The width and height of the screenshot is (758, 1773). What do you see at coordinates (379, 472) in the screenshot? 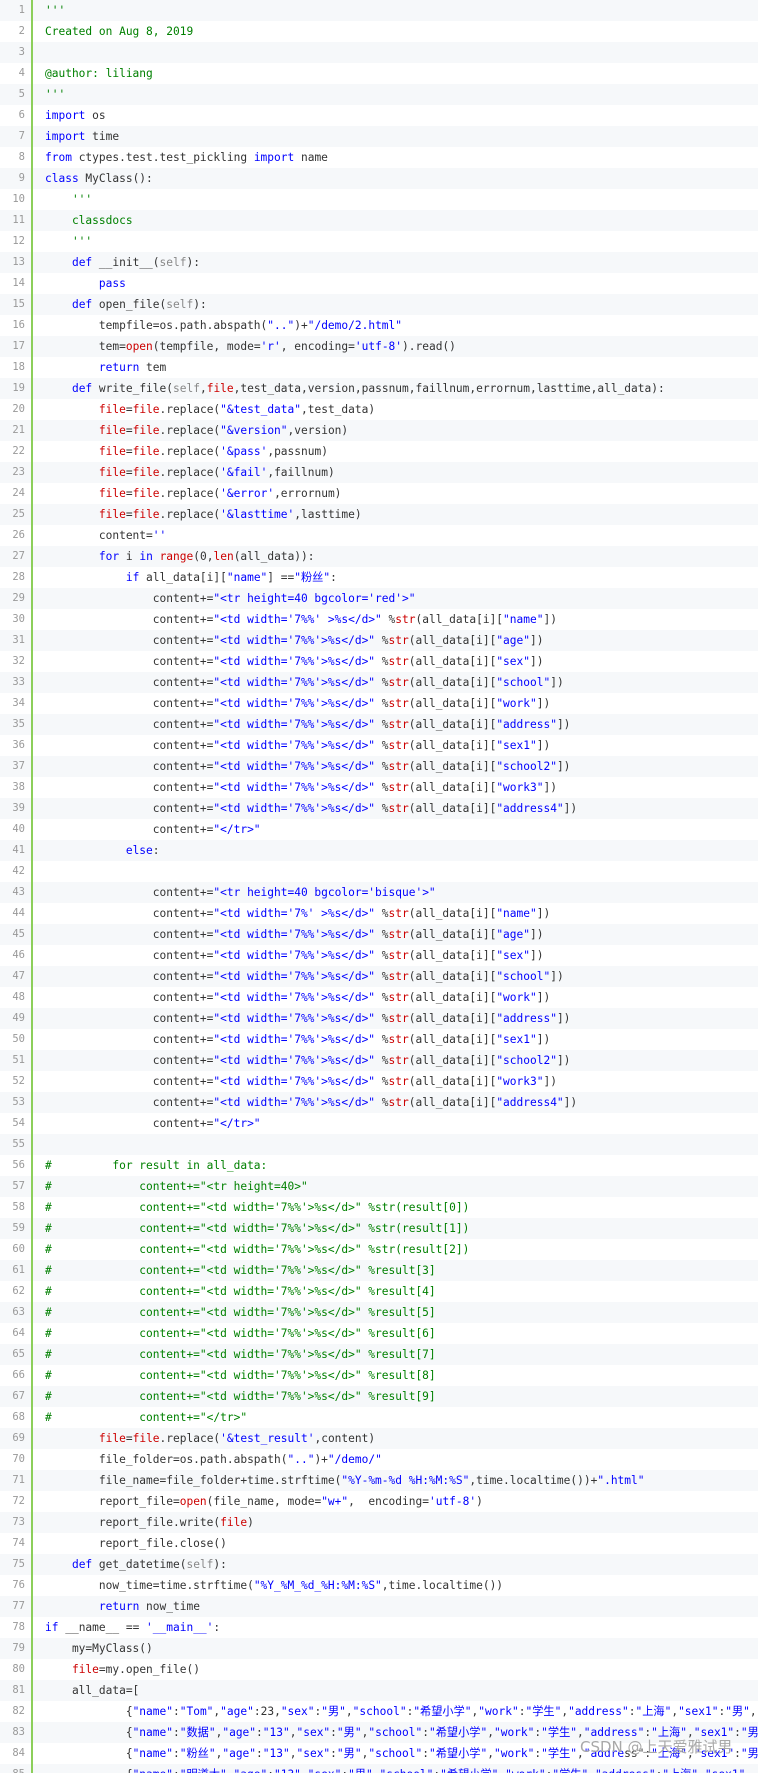
I see `code-line: 23 file=file.replace('&fail',faillnum)` at bounding box center [379, 472].